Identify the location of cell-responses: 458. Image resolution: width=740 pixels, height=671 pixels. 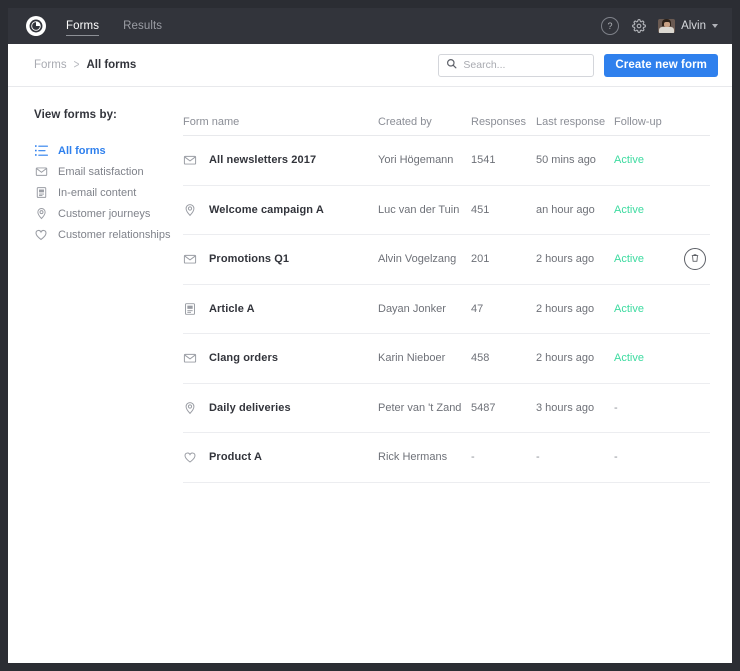
(480, 358).